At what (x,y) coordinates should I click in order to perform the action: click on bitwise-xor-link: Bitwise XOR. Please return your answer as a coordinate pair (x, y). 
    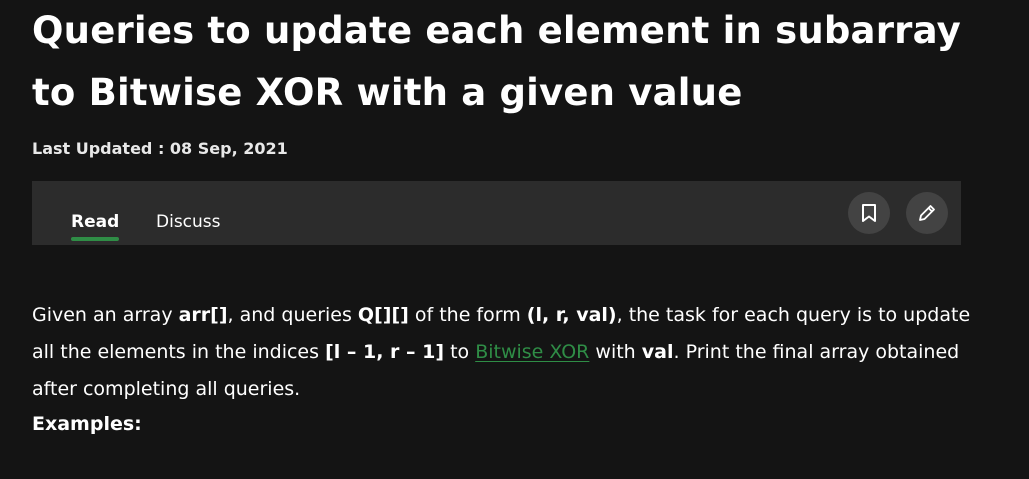
    Looking at the image, I should click on (532, 352).